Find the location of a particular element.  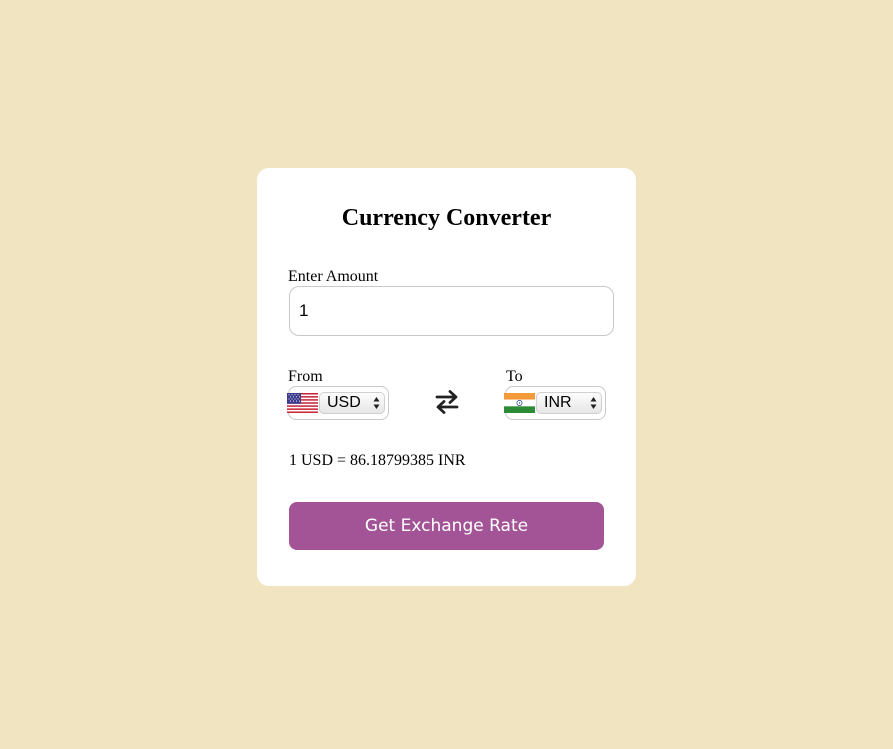

to-currency-value: INR is located at coordinates (558, 402).